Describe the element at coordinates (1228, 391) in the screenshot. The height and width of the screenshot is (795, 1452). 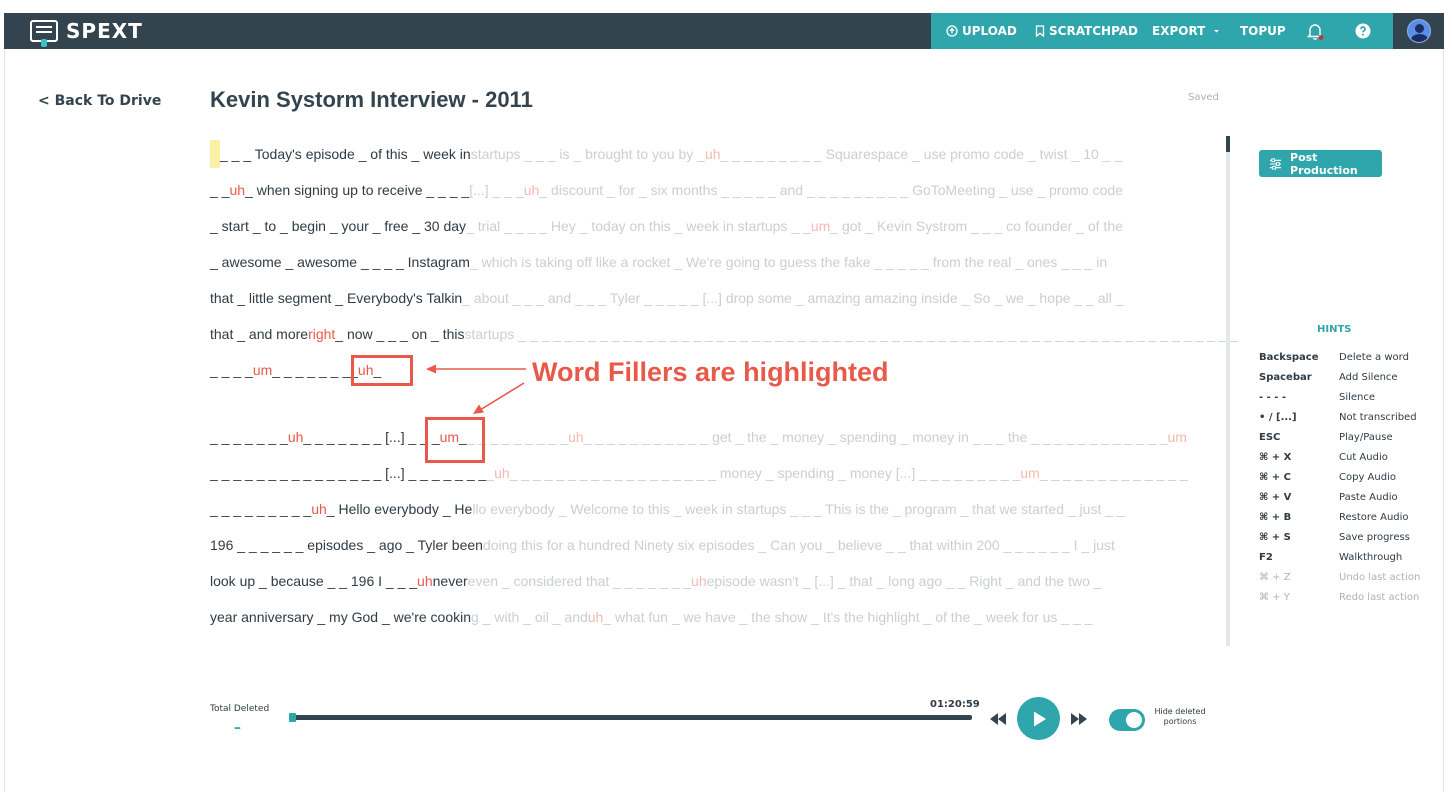
I see `transcript-scrollbar` at that location.